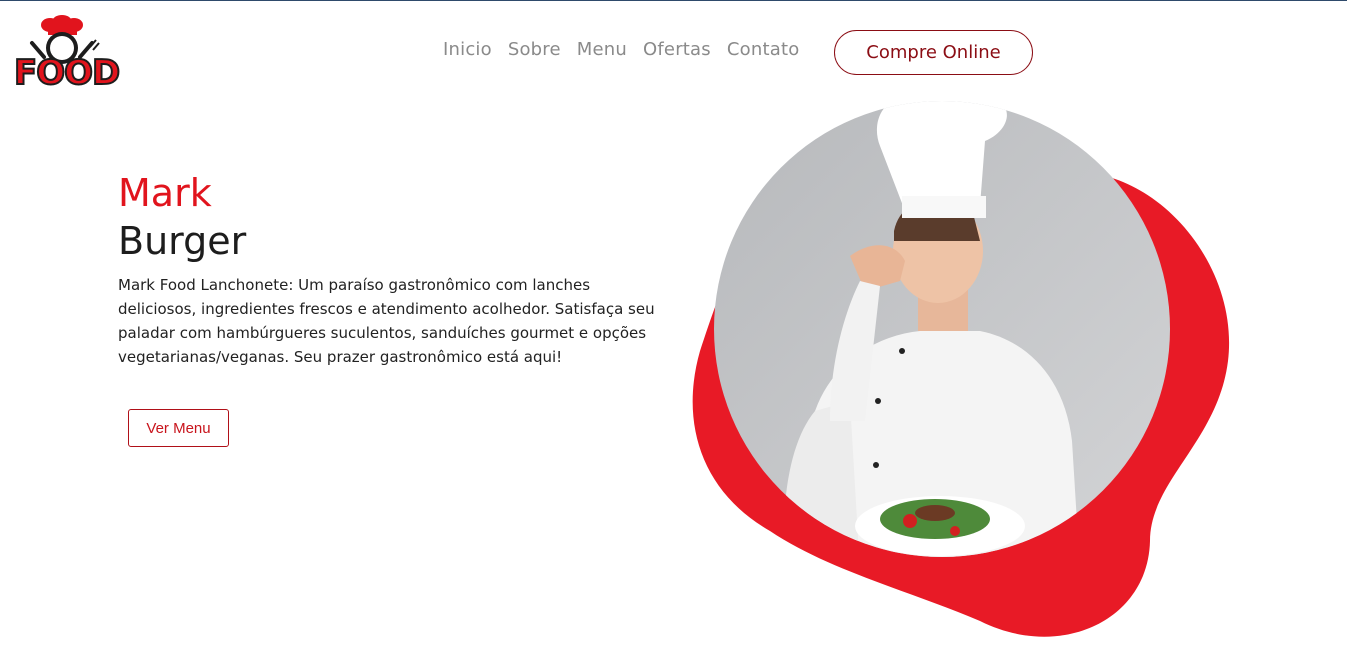 The image size is (1347, 648). What do you see at coordinates (182, 241) in the screenshot?
I see `hero-title-second: Burger` at bounding box center [182, 241].